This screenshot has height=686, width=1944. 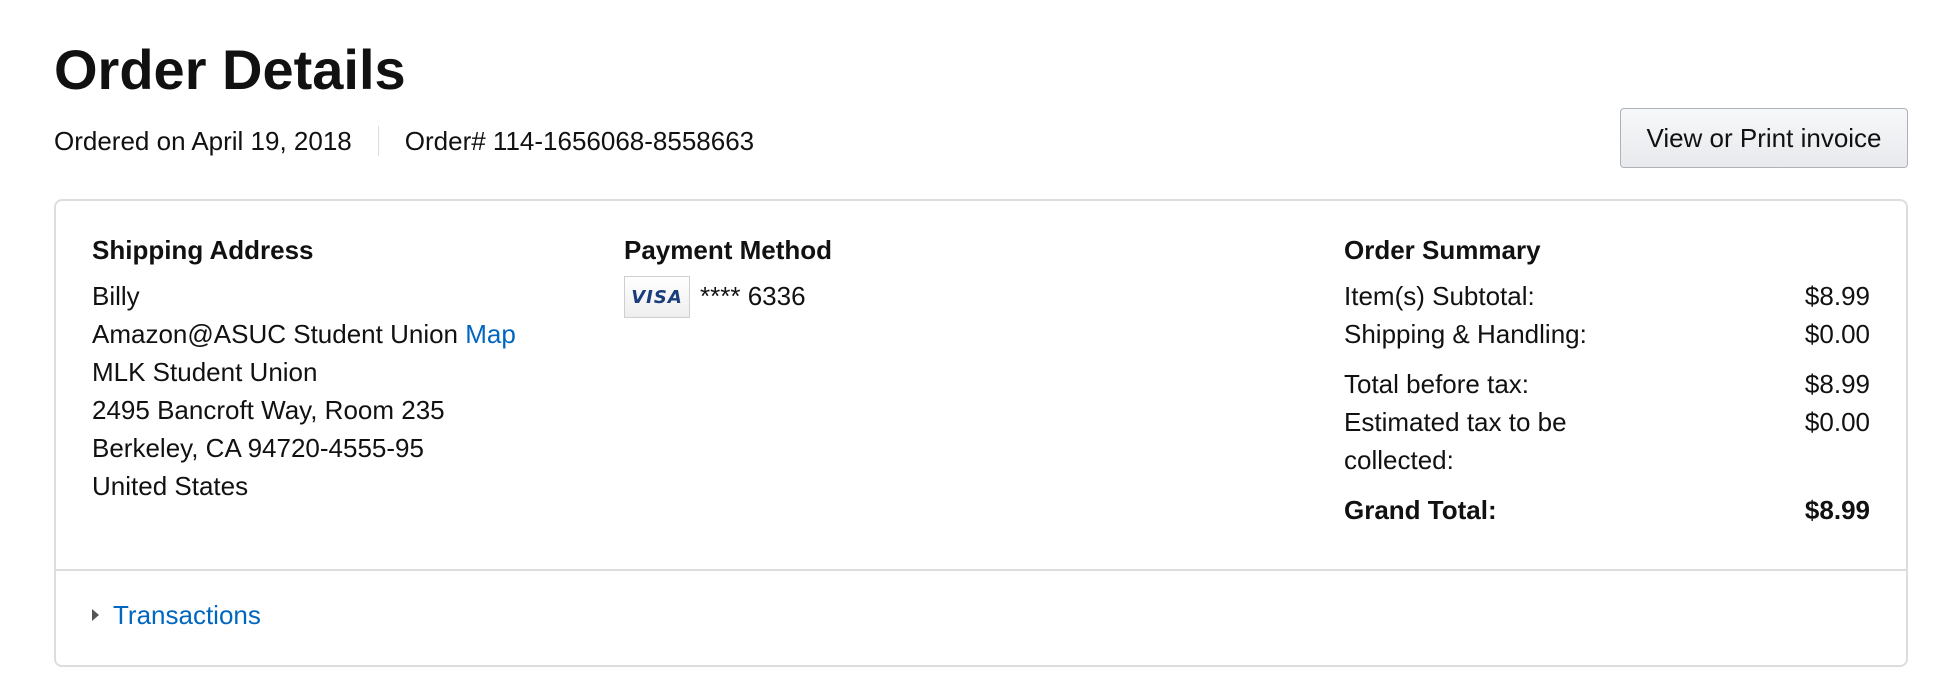 I want to click on view-print-invoice-button: View or Print invoice, so click(x=1764, y=138).